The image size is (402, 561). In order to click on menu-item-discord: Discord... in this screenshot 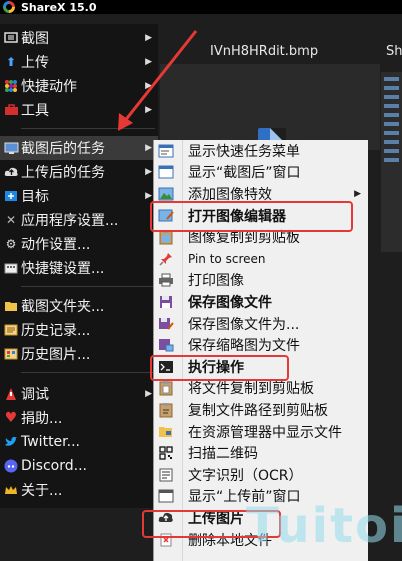, I will do `click(79, 466)`.